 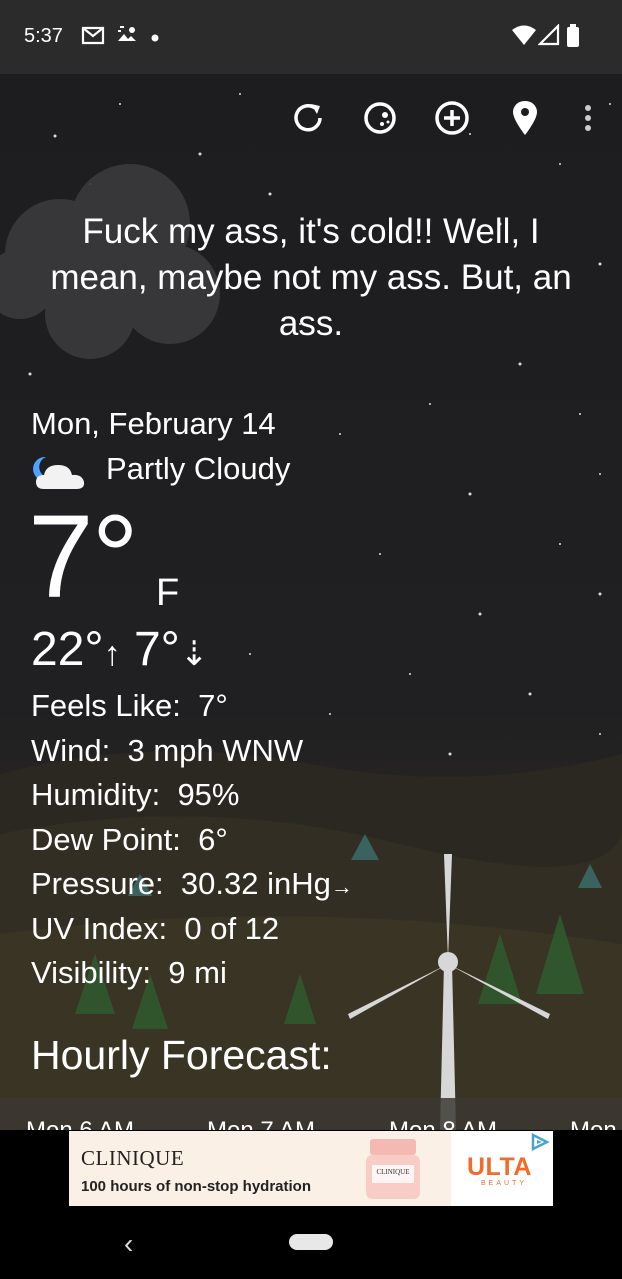 What do you see at coordinates (524, 37) in the screenshot?
I see `wifi-icon` at bounding box center [524, 37].